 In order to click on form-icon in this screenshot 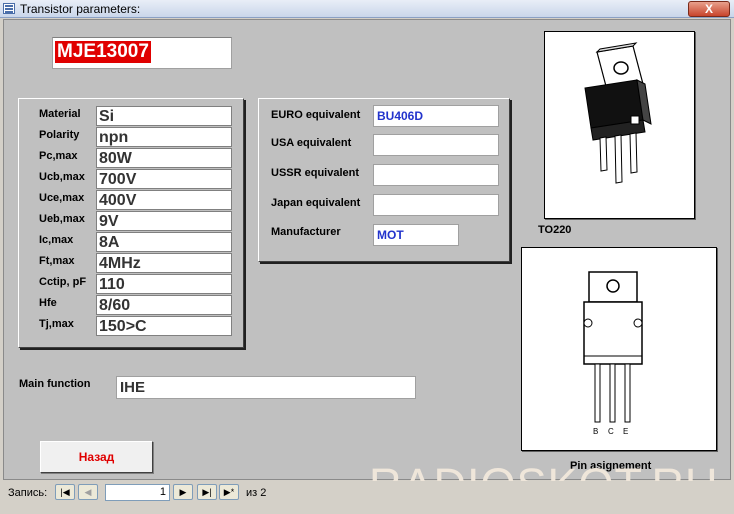, I will do `click(9, 8)`.